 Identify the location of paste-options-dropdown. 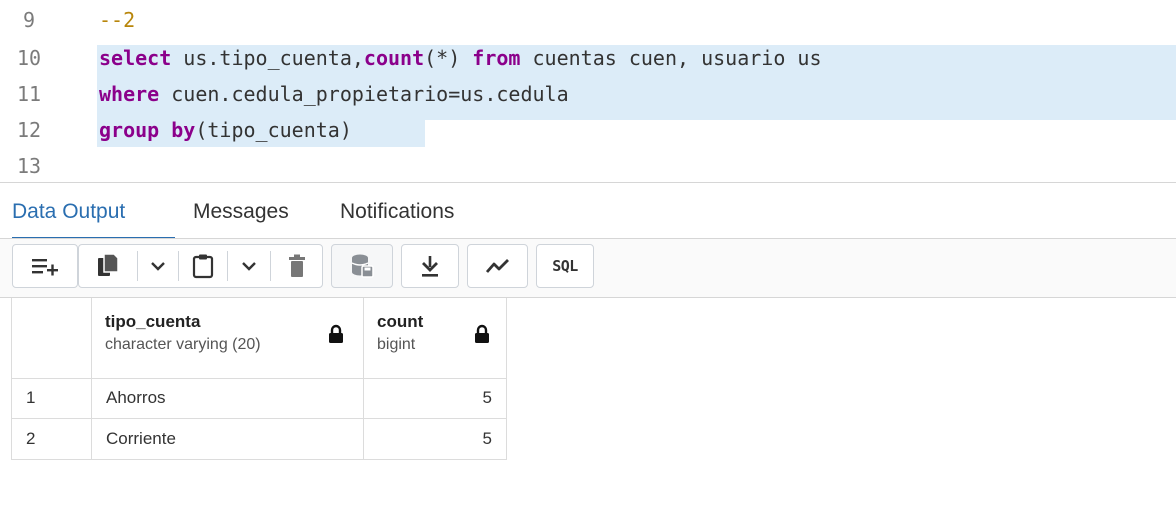
(249, 266).